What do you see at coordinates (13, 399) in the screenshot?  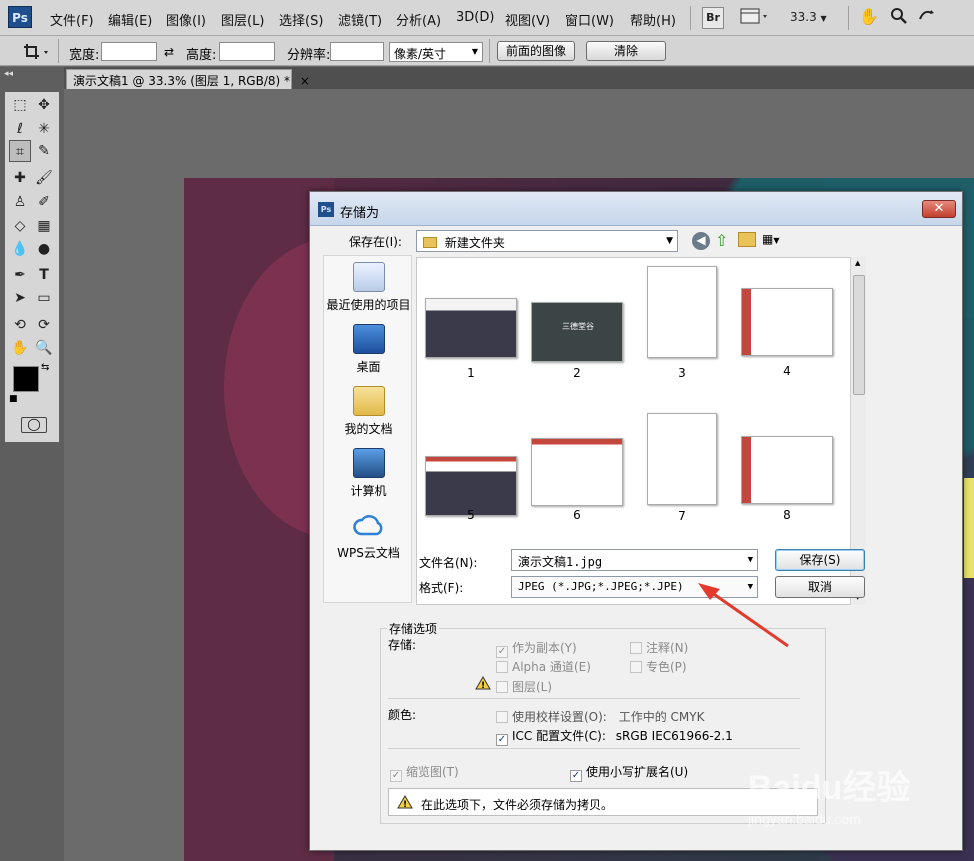 I see `default-colors-icon: ■` at bounding box center [13, 399].